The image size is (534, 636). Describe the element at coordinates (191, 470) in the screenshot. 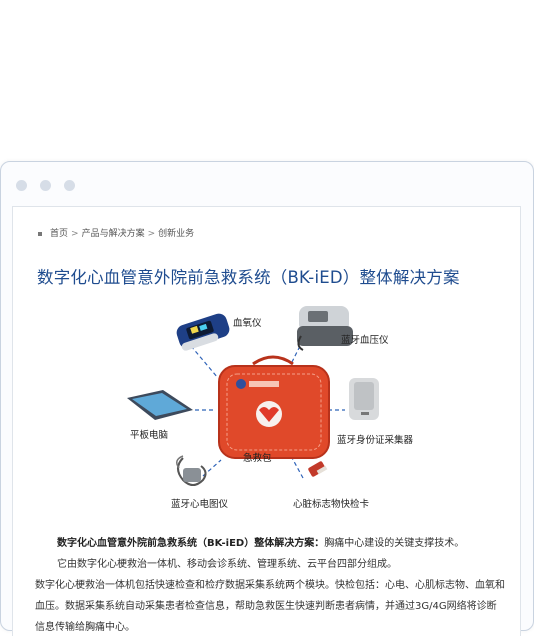

I see `ecg-device-icon` at that location.